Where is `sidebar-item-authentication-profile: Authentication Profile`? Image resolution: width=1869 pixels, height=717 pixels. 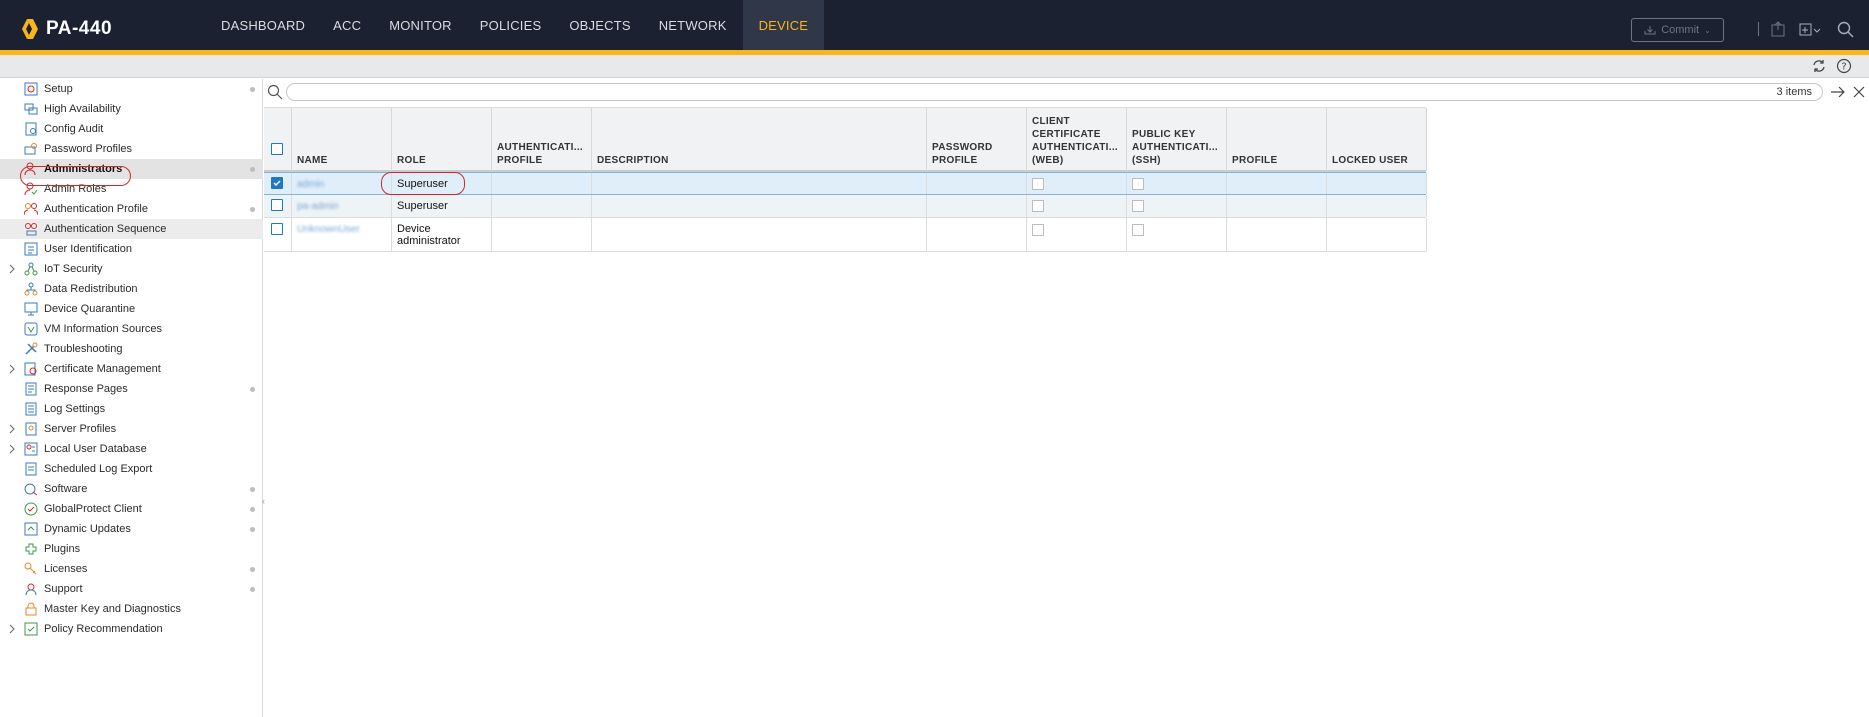 sidebar-item-authentication-profile: Authentication Profile is located at coordinates (131, 209).